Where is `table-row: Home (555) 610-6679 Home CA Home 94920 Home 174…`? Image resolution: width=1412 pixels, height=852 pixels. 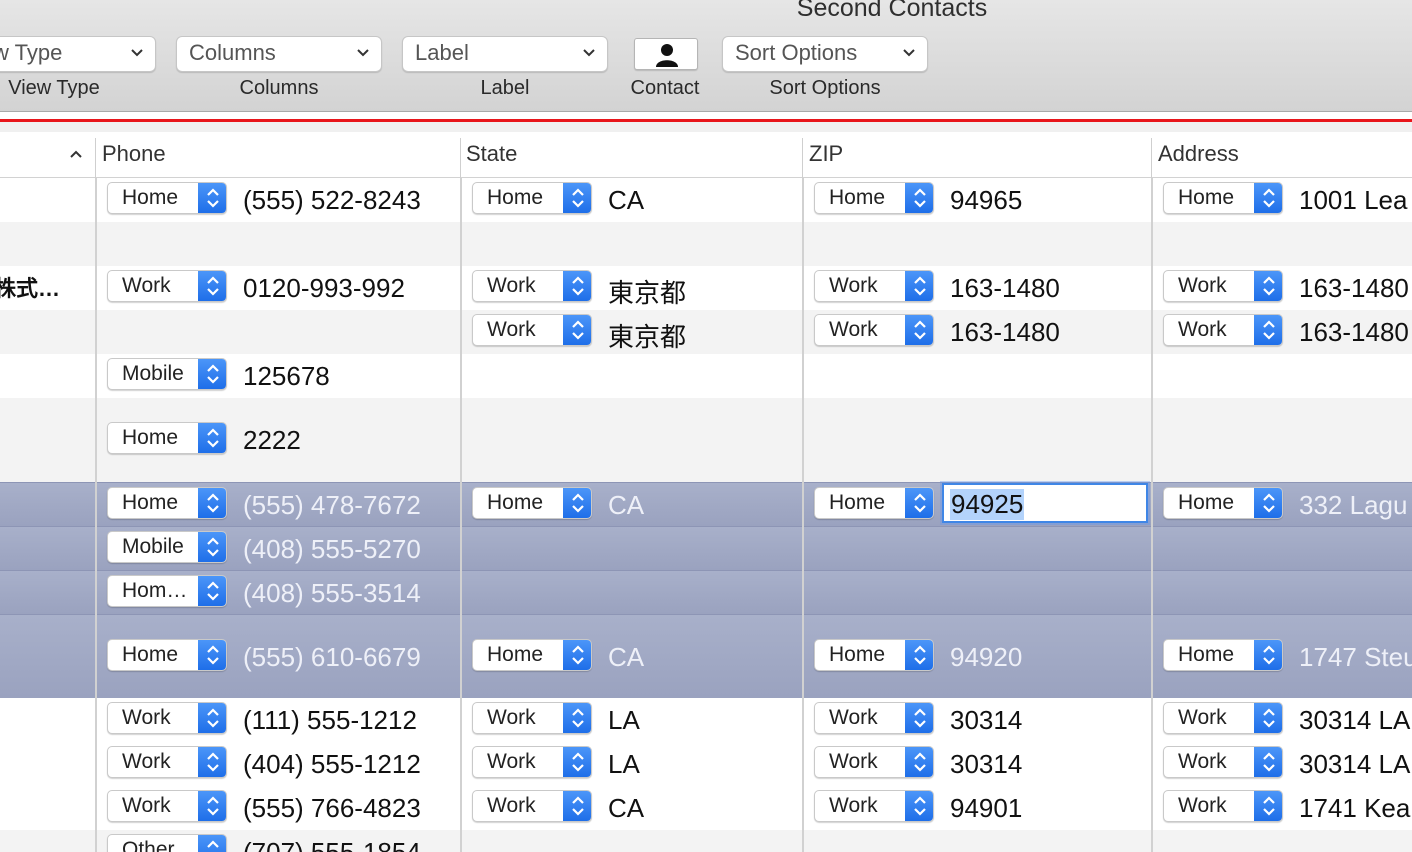 table-row: Home (555) 610-6679 Home CA Home 94920 Home 174… is located at coordinates (706, 656).